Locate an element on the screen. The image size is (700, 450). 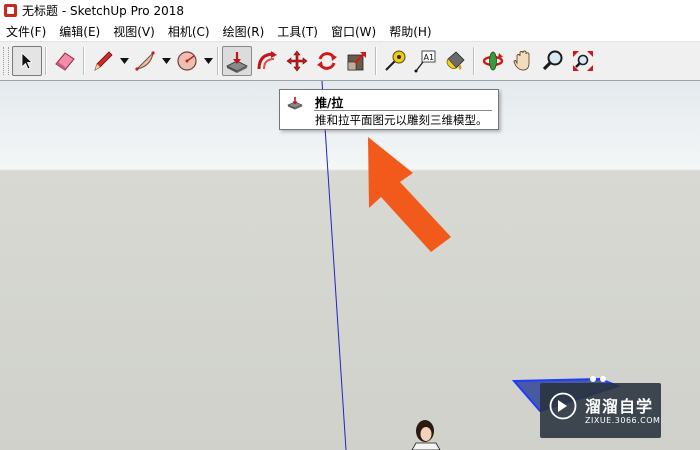
paint-bucket-tool-button is located at coordinates (455, 61).